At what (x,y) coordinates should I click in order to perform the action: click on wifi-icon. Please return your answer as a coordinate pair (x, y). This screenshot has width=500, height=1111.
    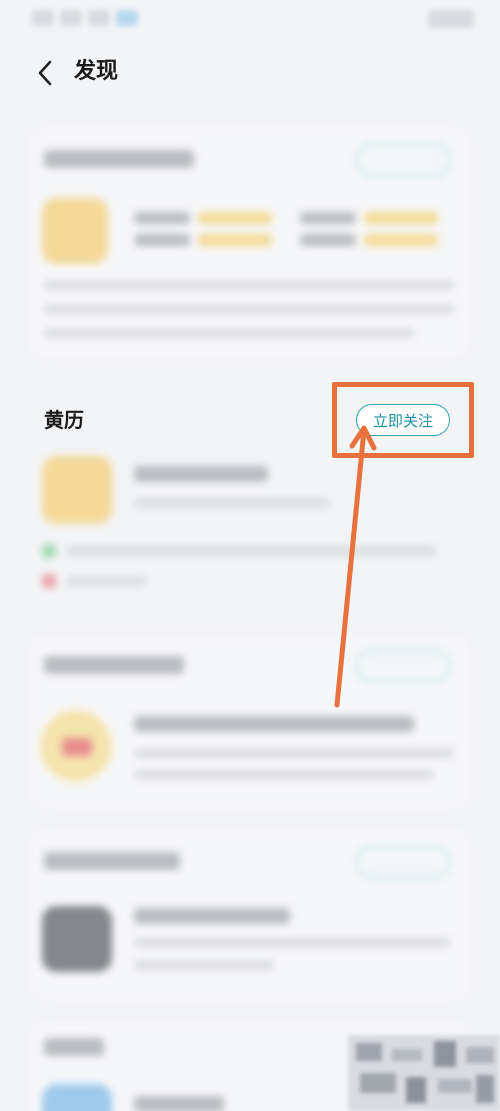
    Looking at the image, I should click on (99, 18).